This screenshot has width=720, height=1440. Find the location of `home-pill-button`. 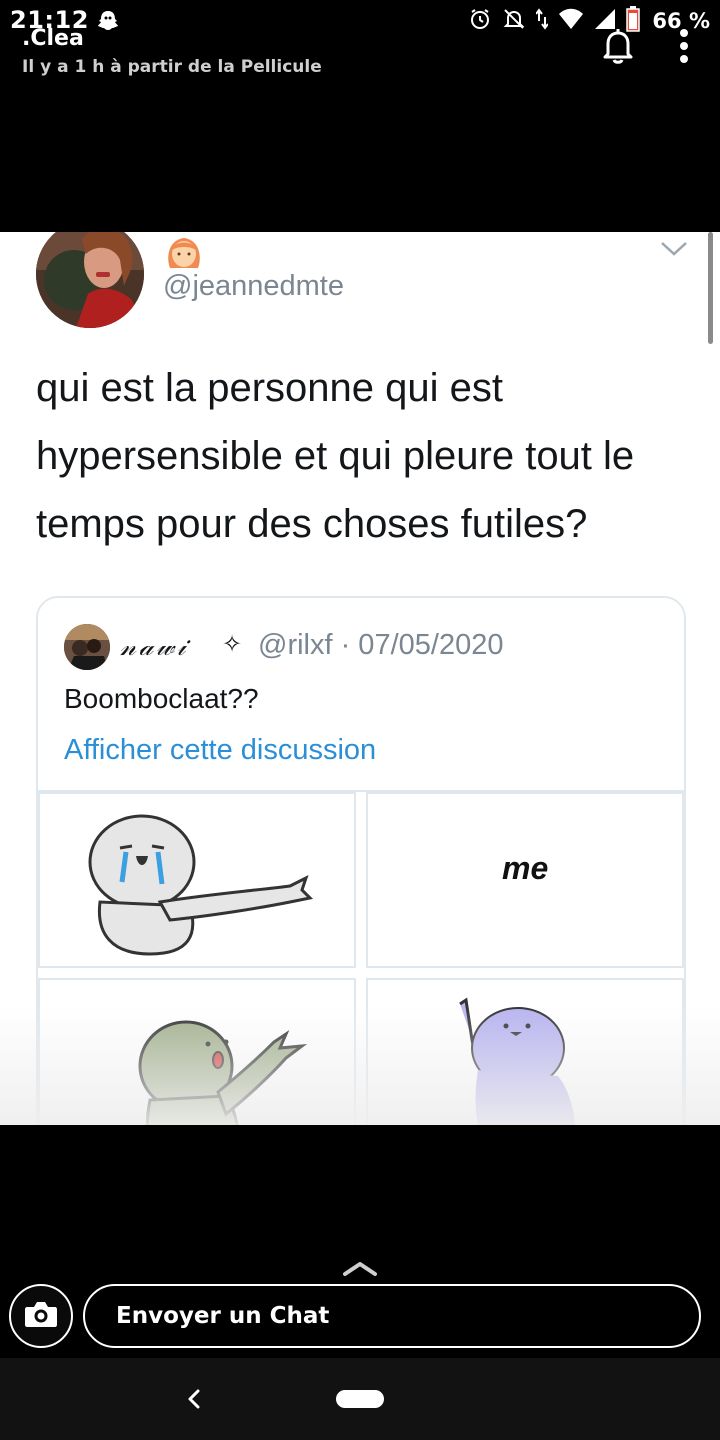

home-pill-button is located at coordinates (360, 1399).